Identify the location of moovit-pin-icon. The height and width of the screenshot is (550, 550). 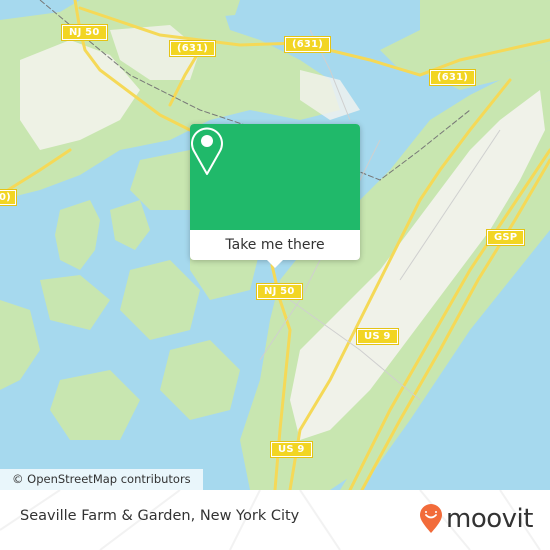
(431, 518).